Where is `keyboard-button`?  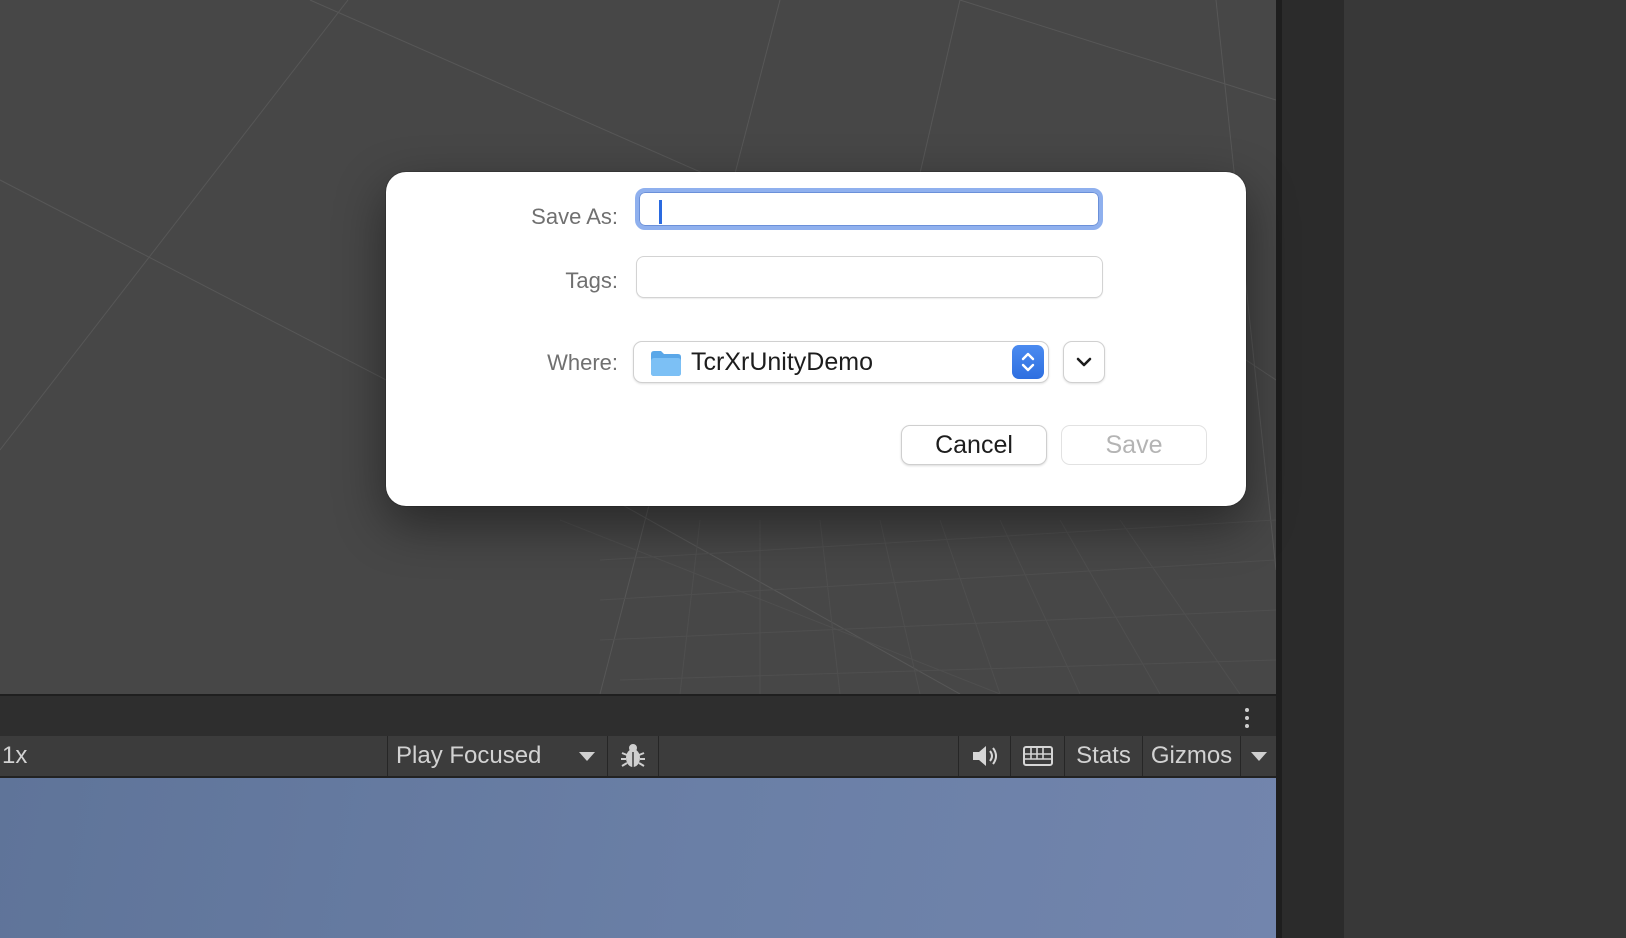 keyboard-button is located at coordinates (1037, 756).